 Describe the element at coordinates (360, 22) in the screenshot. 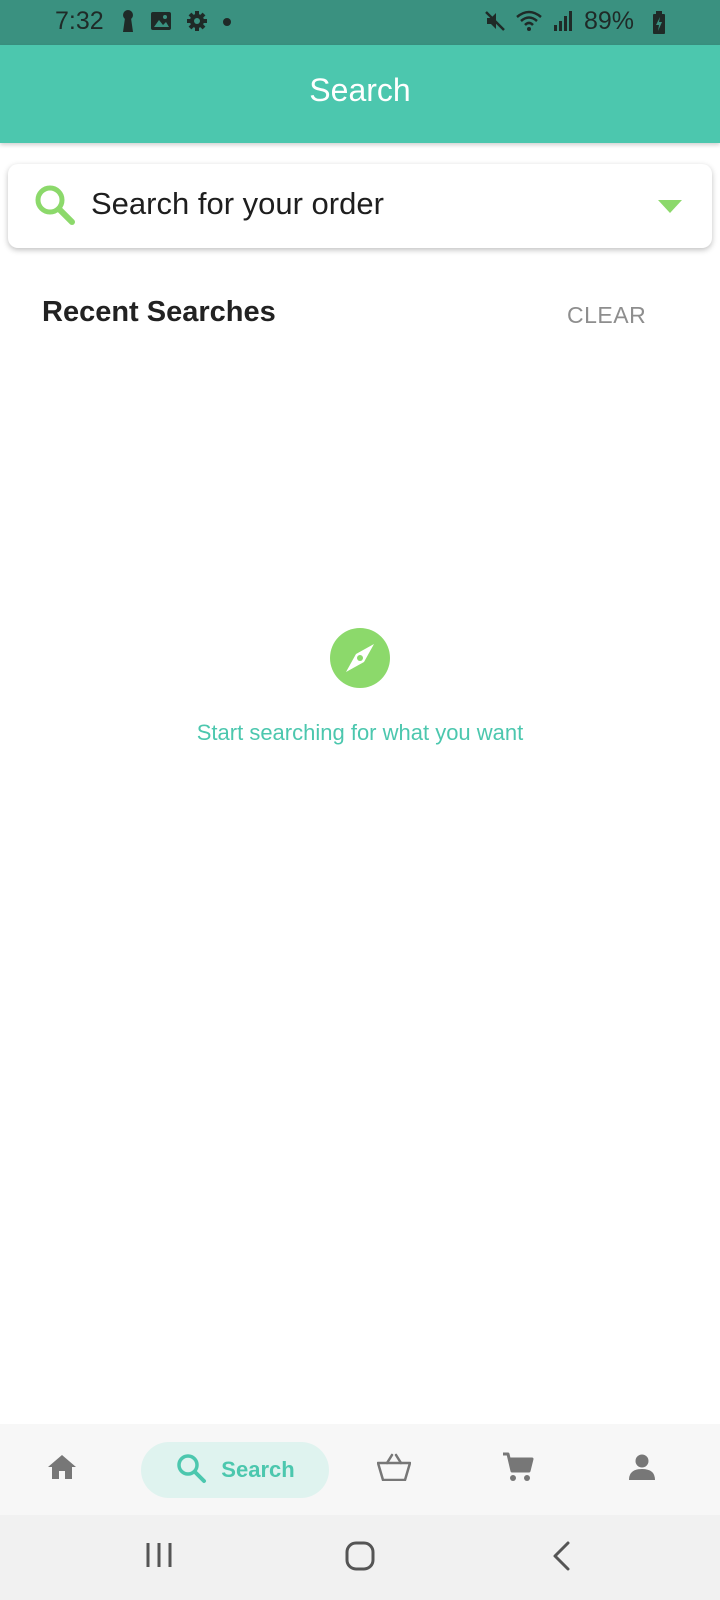

I see `status-bar: 7:32 89%` at that location.